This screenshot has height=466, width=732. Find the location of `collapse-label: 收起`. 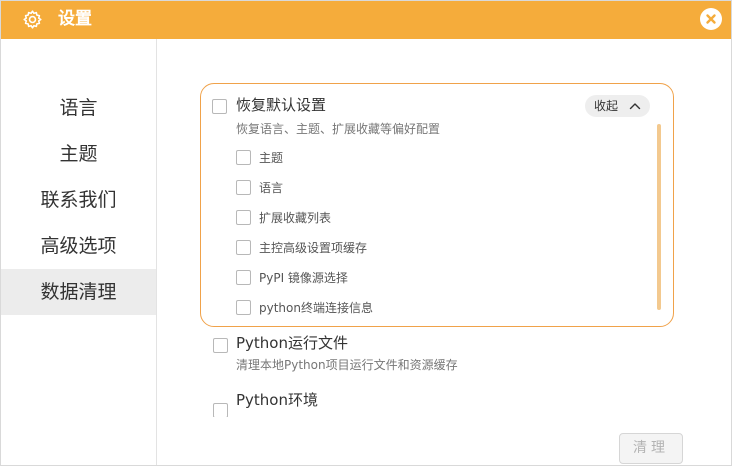

collapse-label: 收起 is located at coordinates (606, 106).